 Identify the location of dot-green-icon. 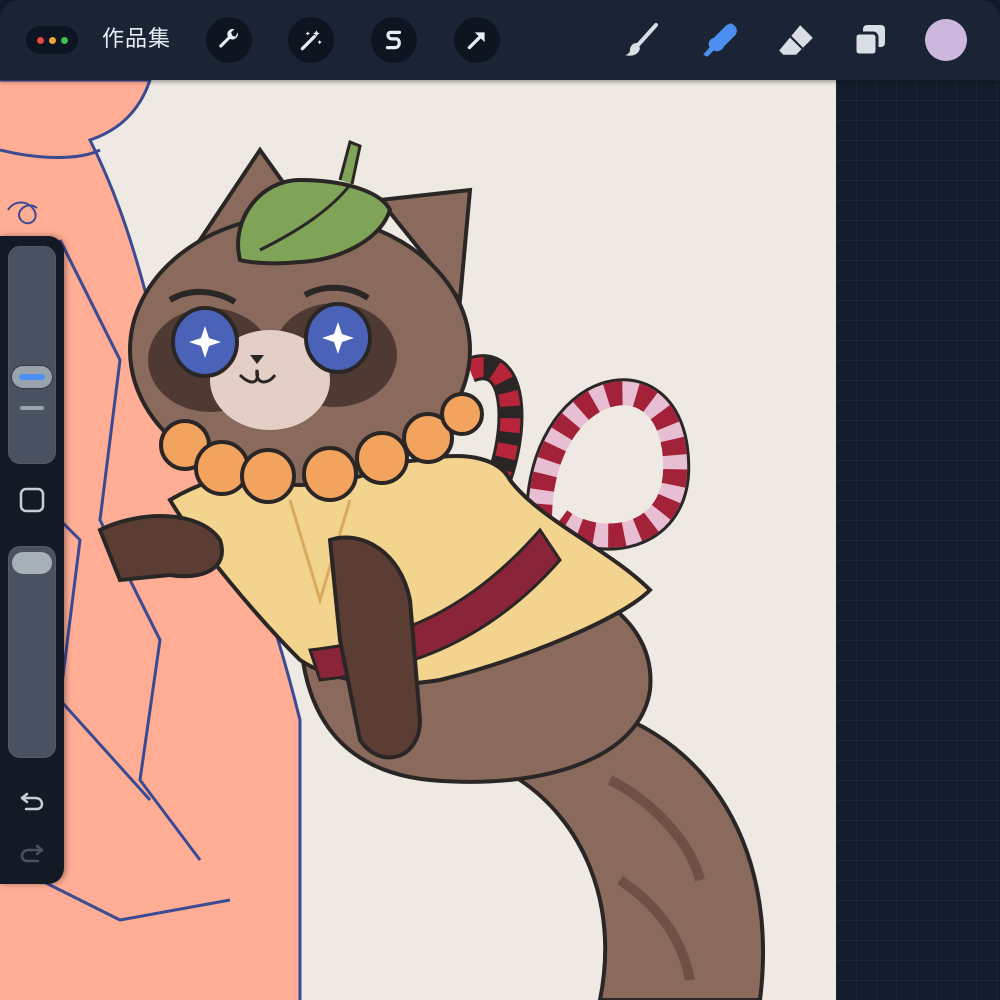
(64, 40).